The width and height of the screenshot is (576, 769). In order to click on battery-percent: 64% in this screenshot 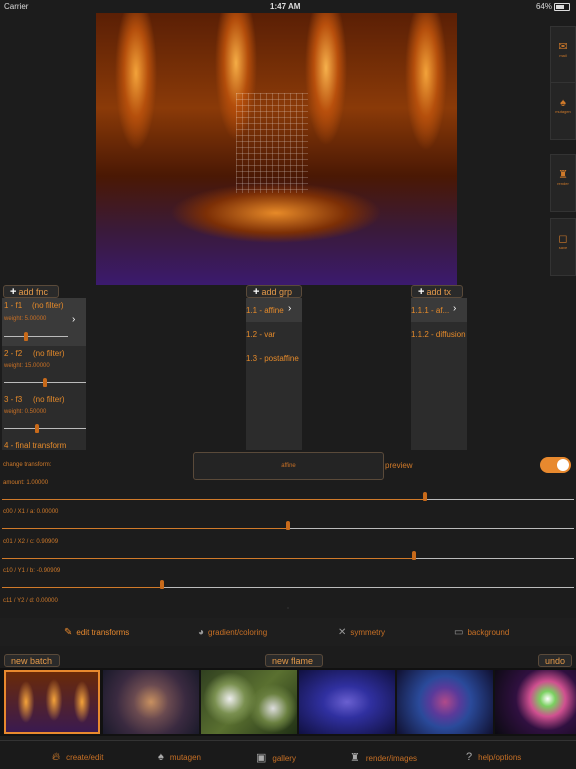, I will do `click(543, 6)`.